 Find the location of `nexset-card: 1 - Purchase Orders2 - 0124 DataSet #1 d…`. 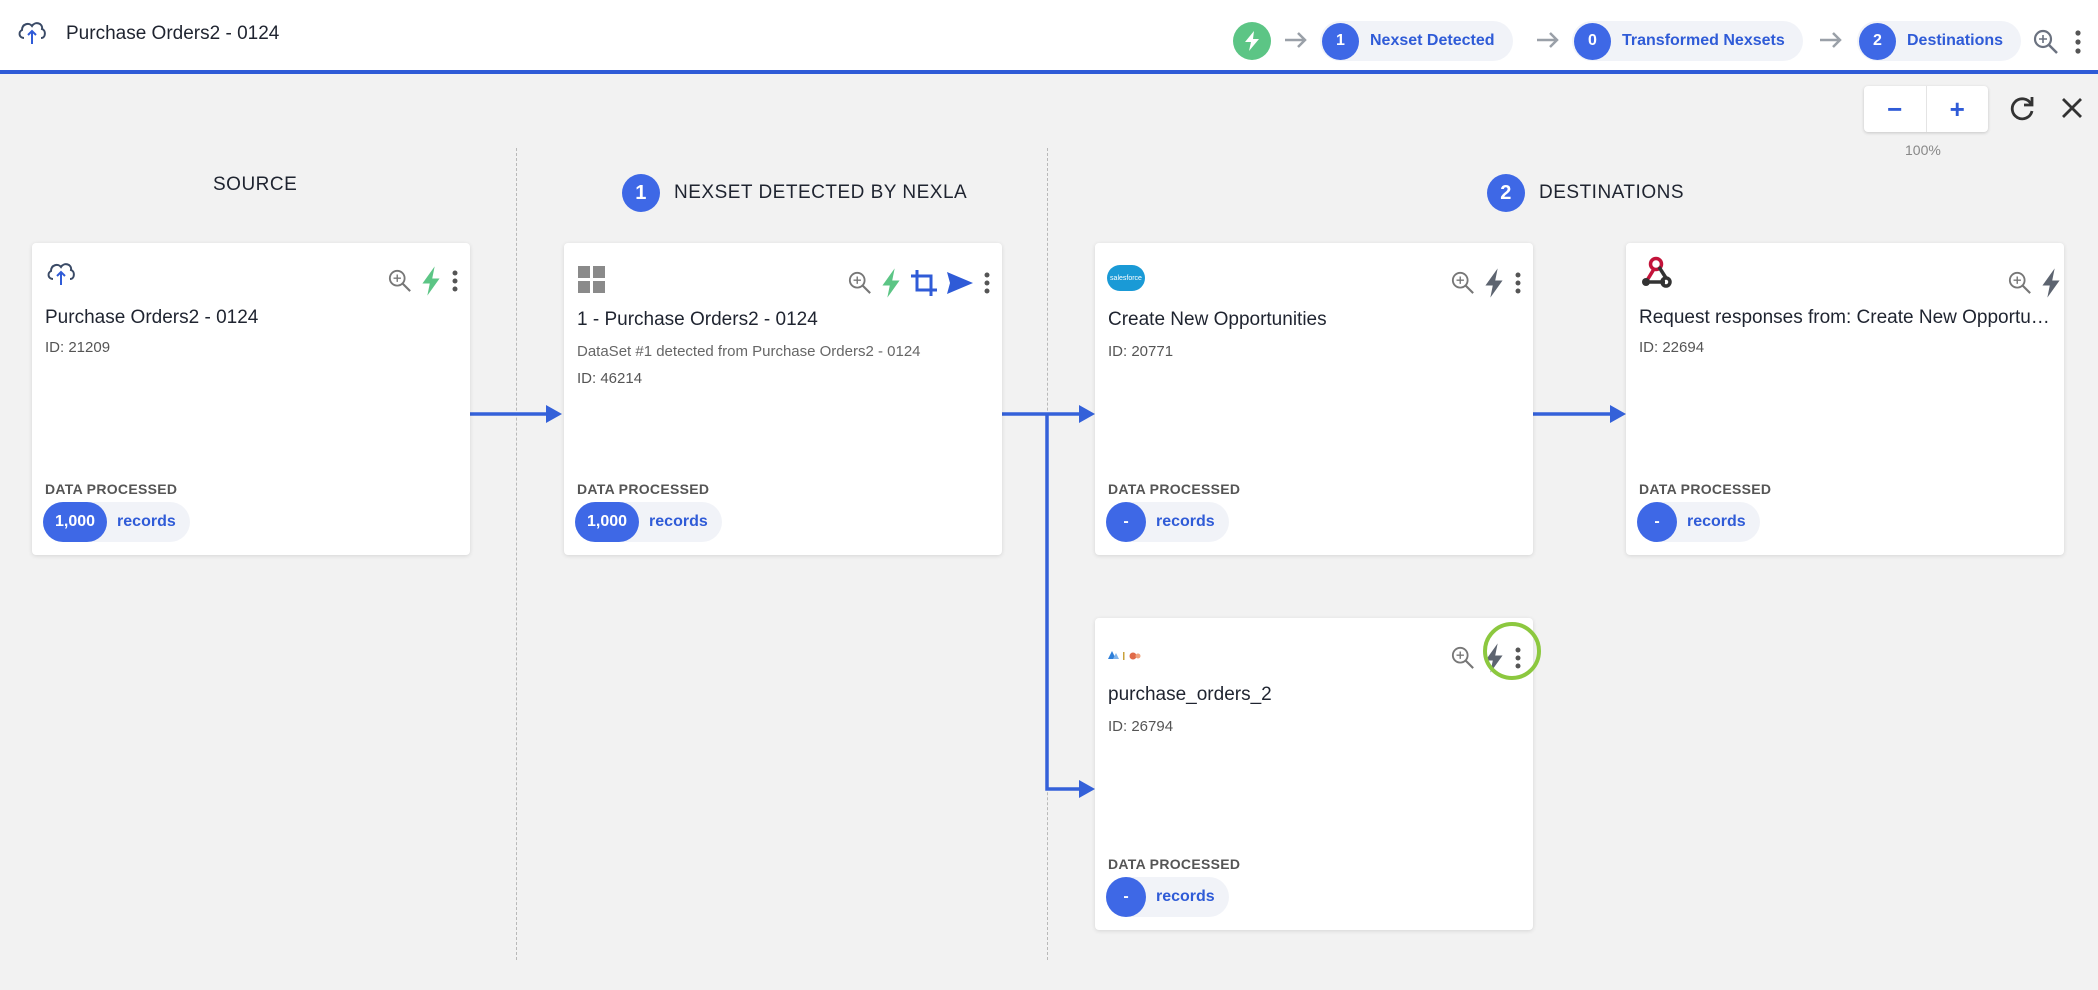

nexset-card: 1 - Purchase Orders2 - 0124 DataSet #1 d… is located at coordinates (783, 399).